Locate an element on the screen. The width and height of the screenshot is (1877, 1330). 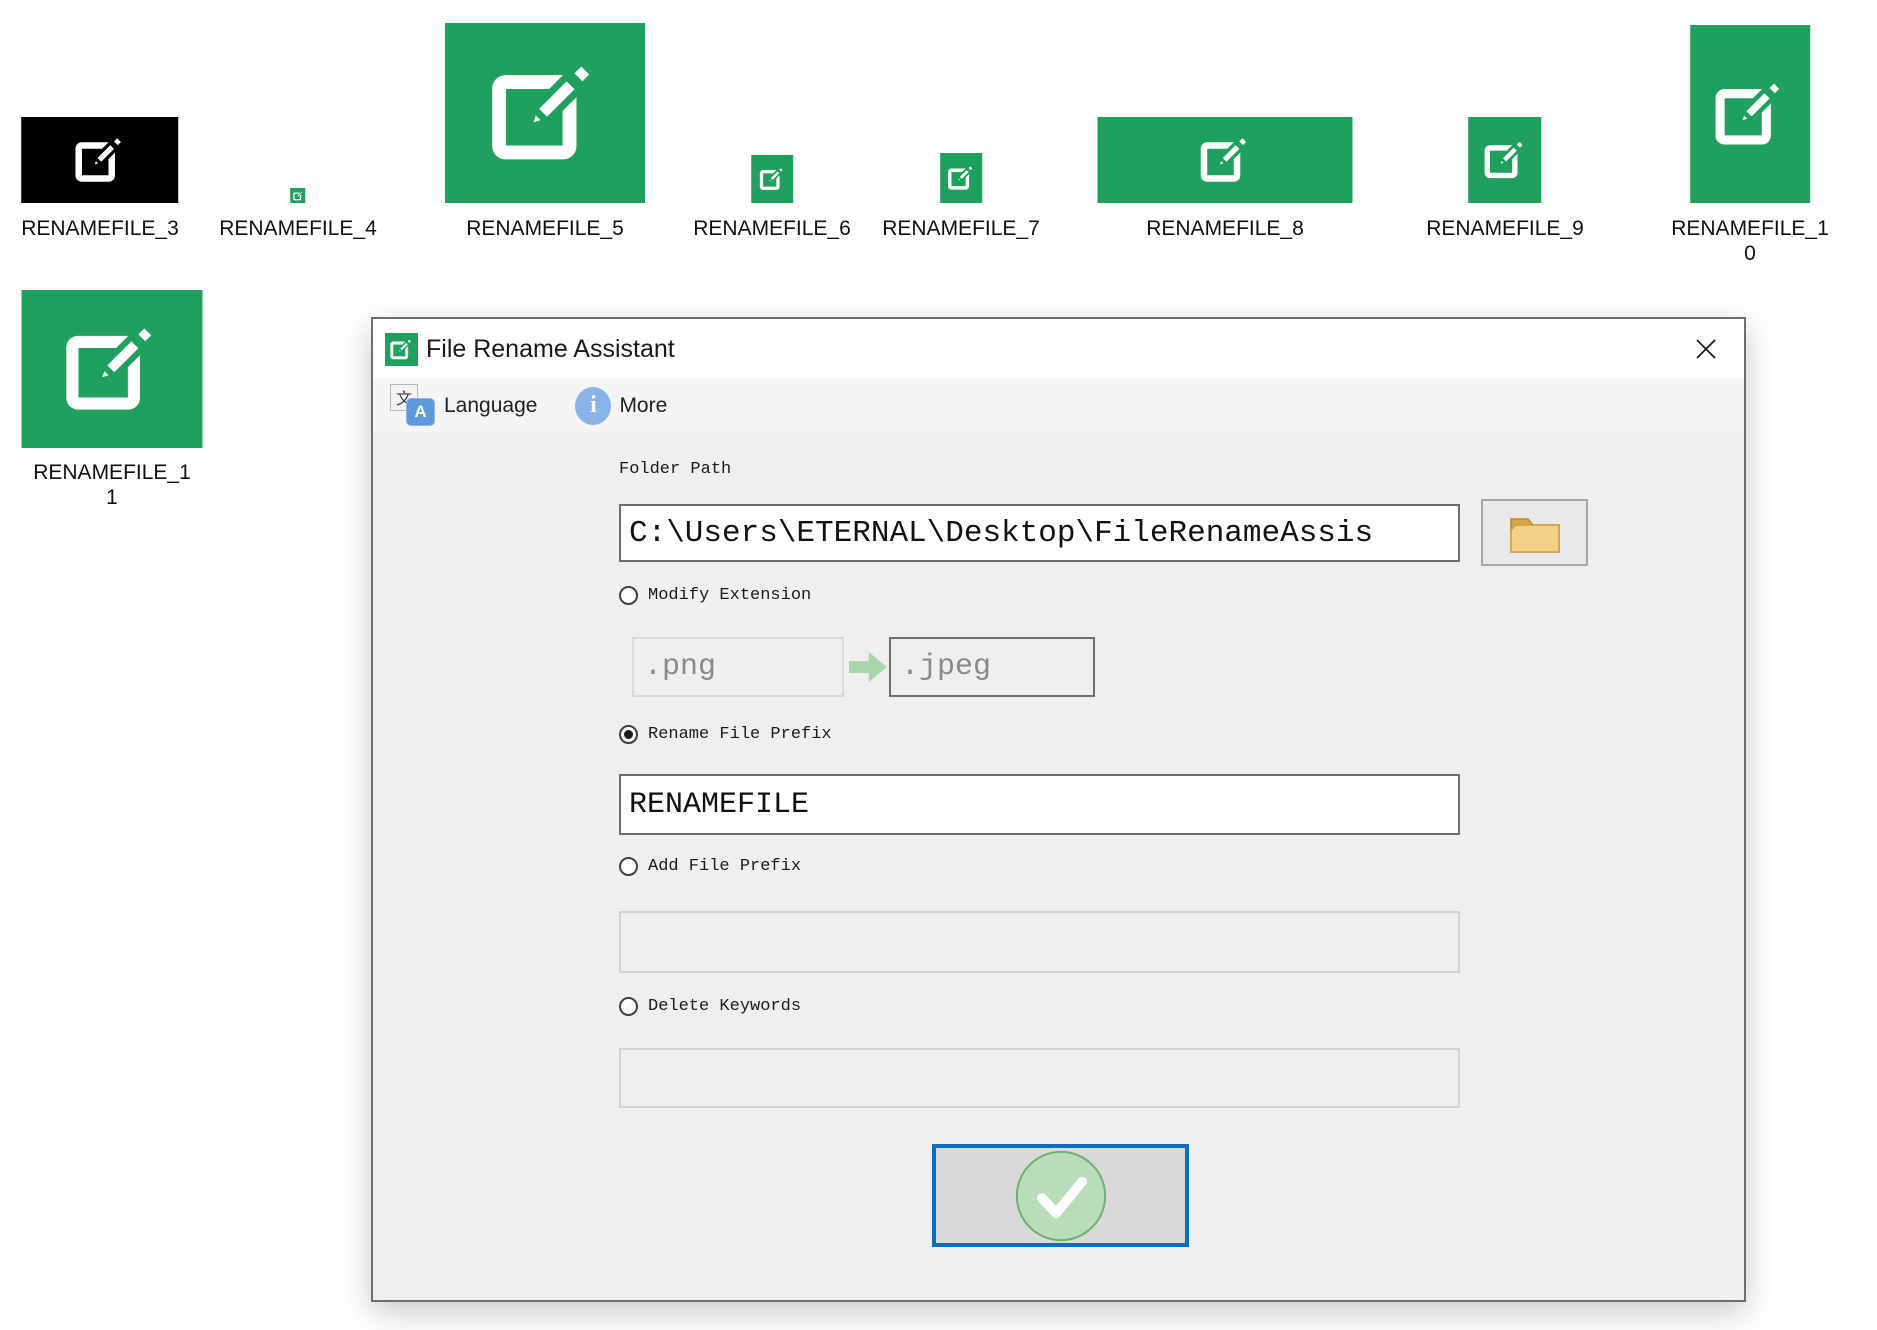
desktop-file-renamefile-10: RENAMEFILE_1 0 is located at coordinates (1750, 145).